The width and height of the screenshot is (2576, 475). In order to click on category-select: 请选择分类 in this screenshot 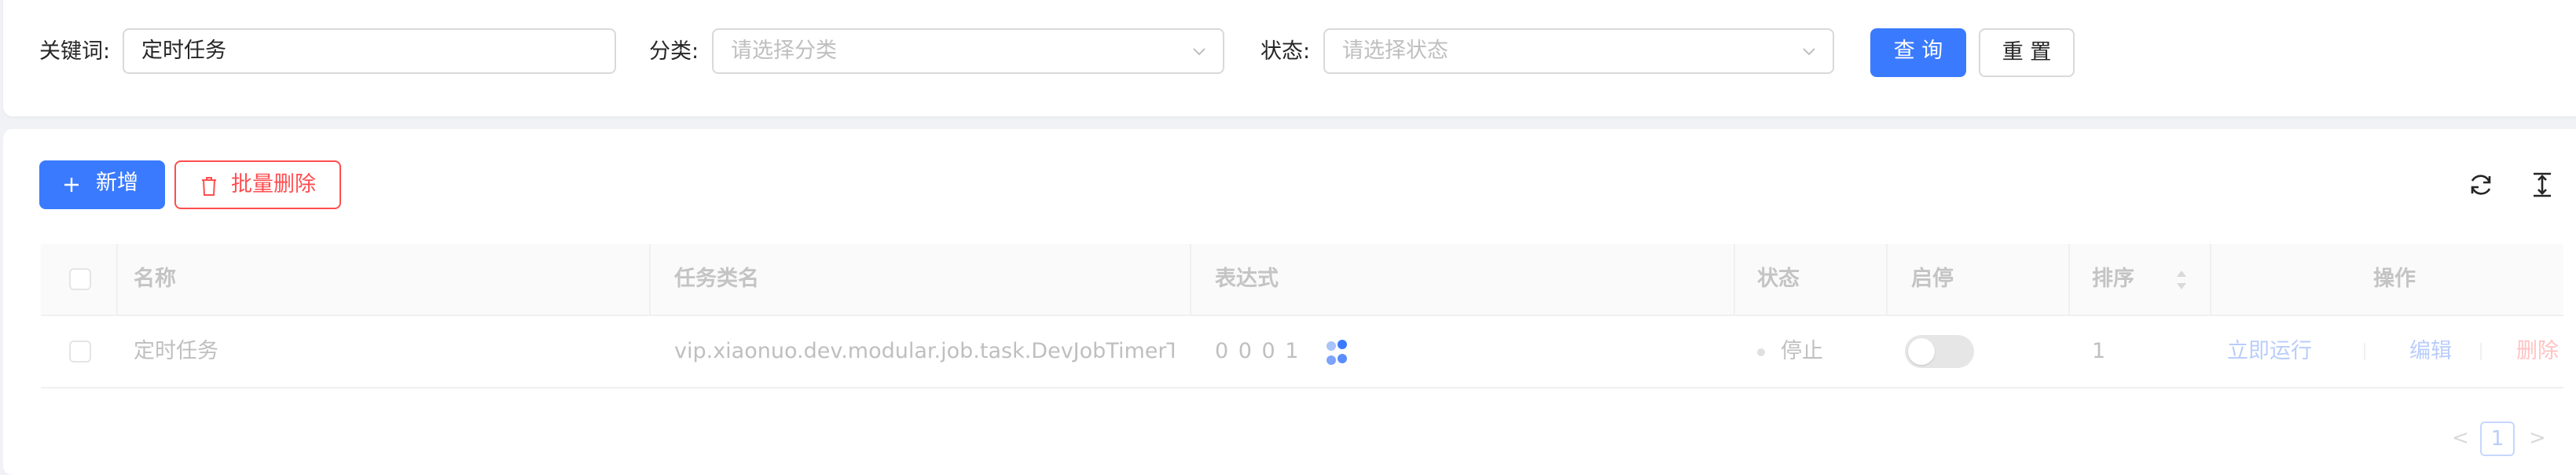, I will do `click(968, 51)`.